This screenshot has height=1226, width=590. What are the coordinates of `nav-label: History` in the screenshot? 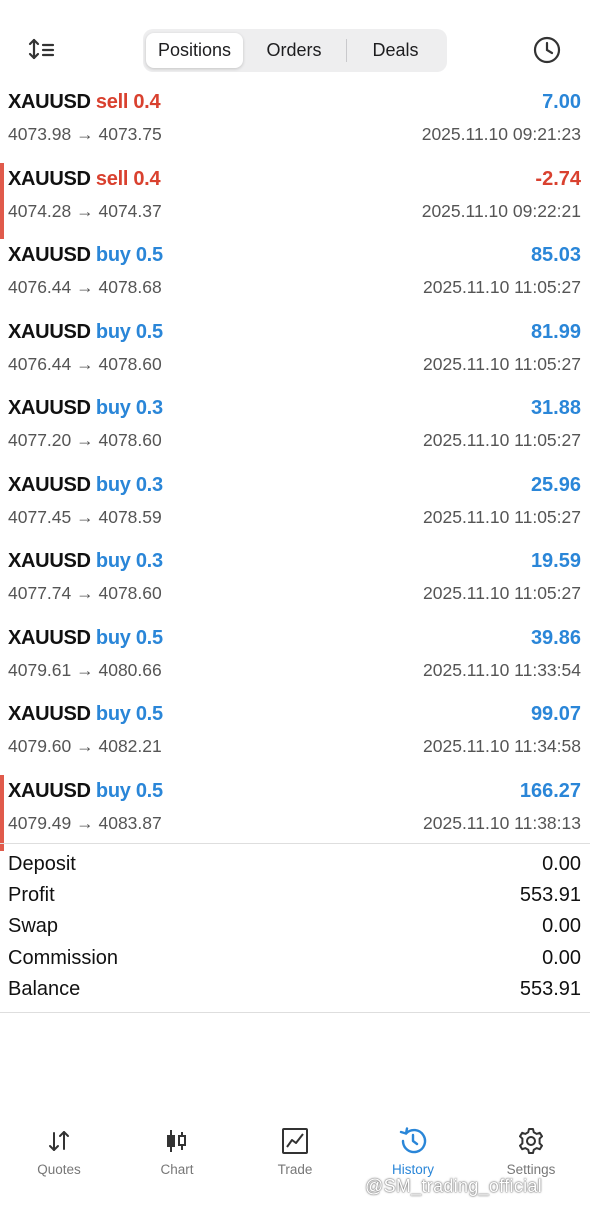 It's located at (412, 1169).